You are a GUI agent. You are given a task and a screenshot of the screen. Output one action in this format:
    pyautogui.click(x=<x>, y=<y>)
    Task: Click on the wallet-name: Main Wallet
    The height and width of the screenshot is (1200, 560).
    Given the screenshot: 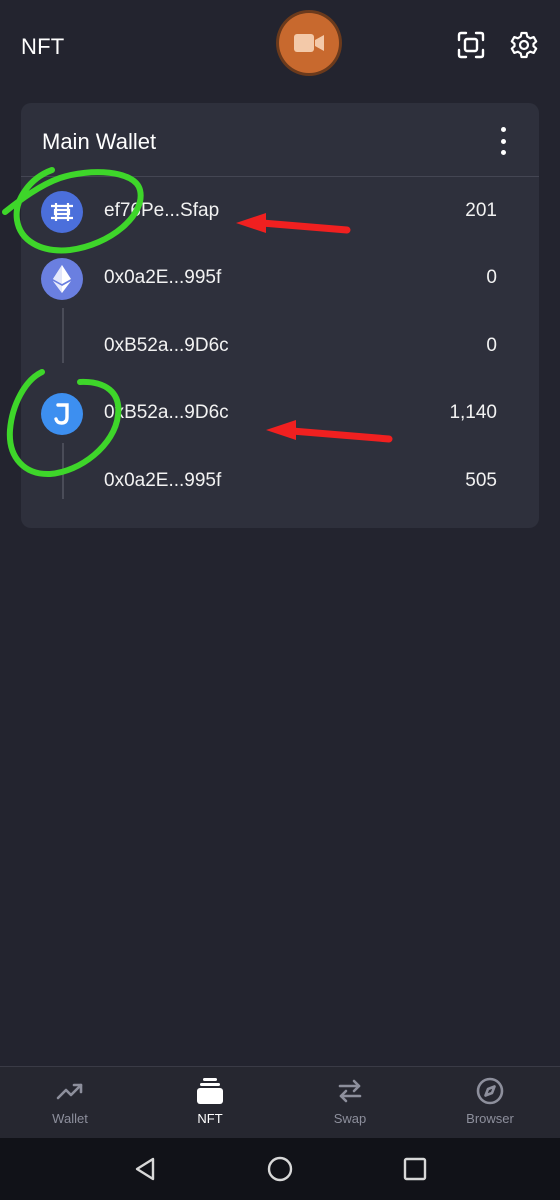 What is the action you would take?
    pyautogui.click(x=99, y=141)
    